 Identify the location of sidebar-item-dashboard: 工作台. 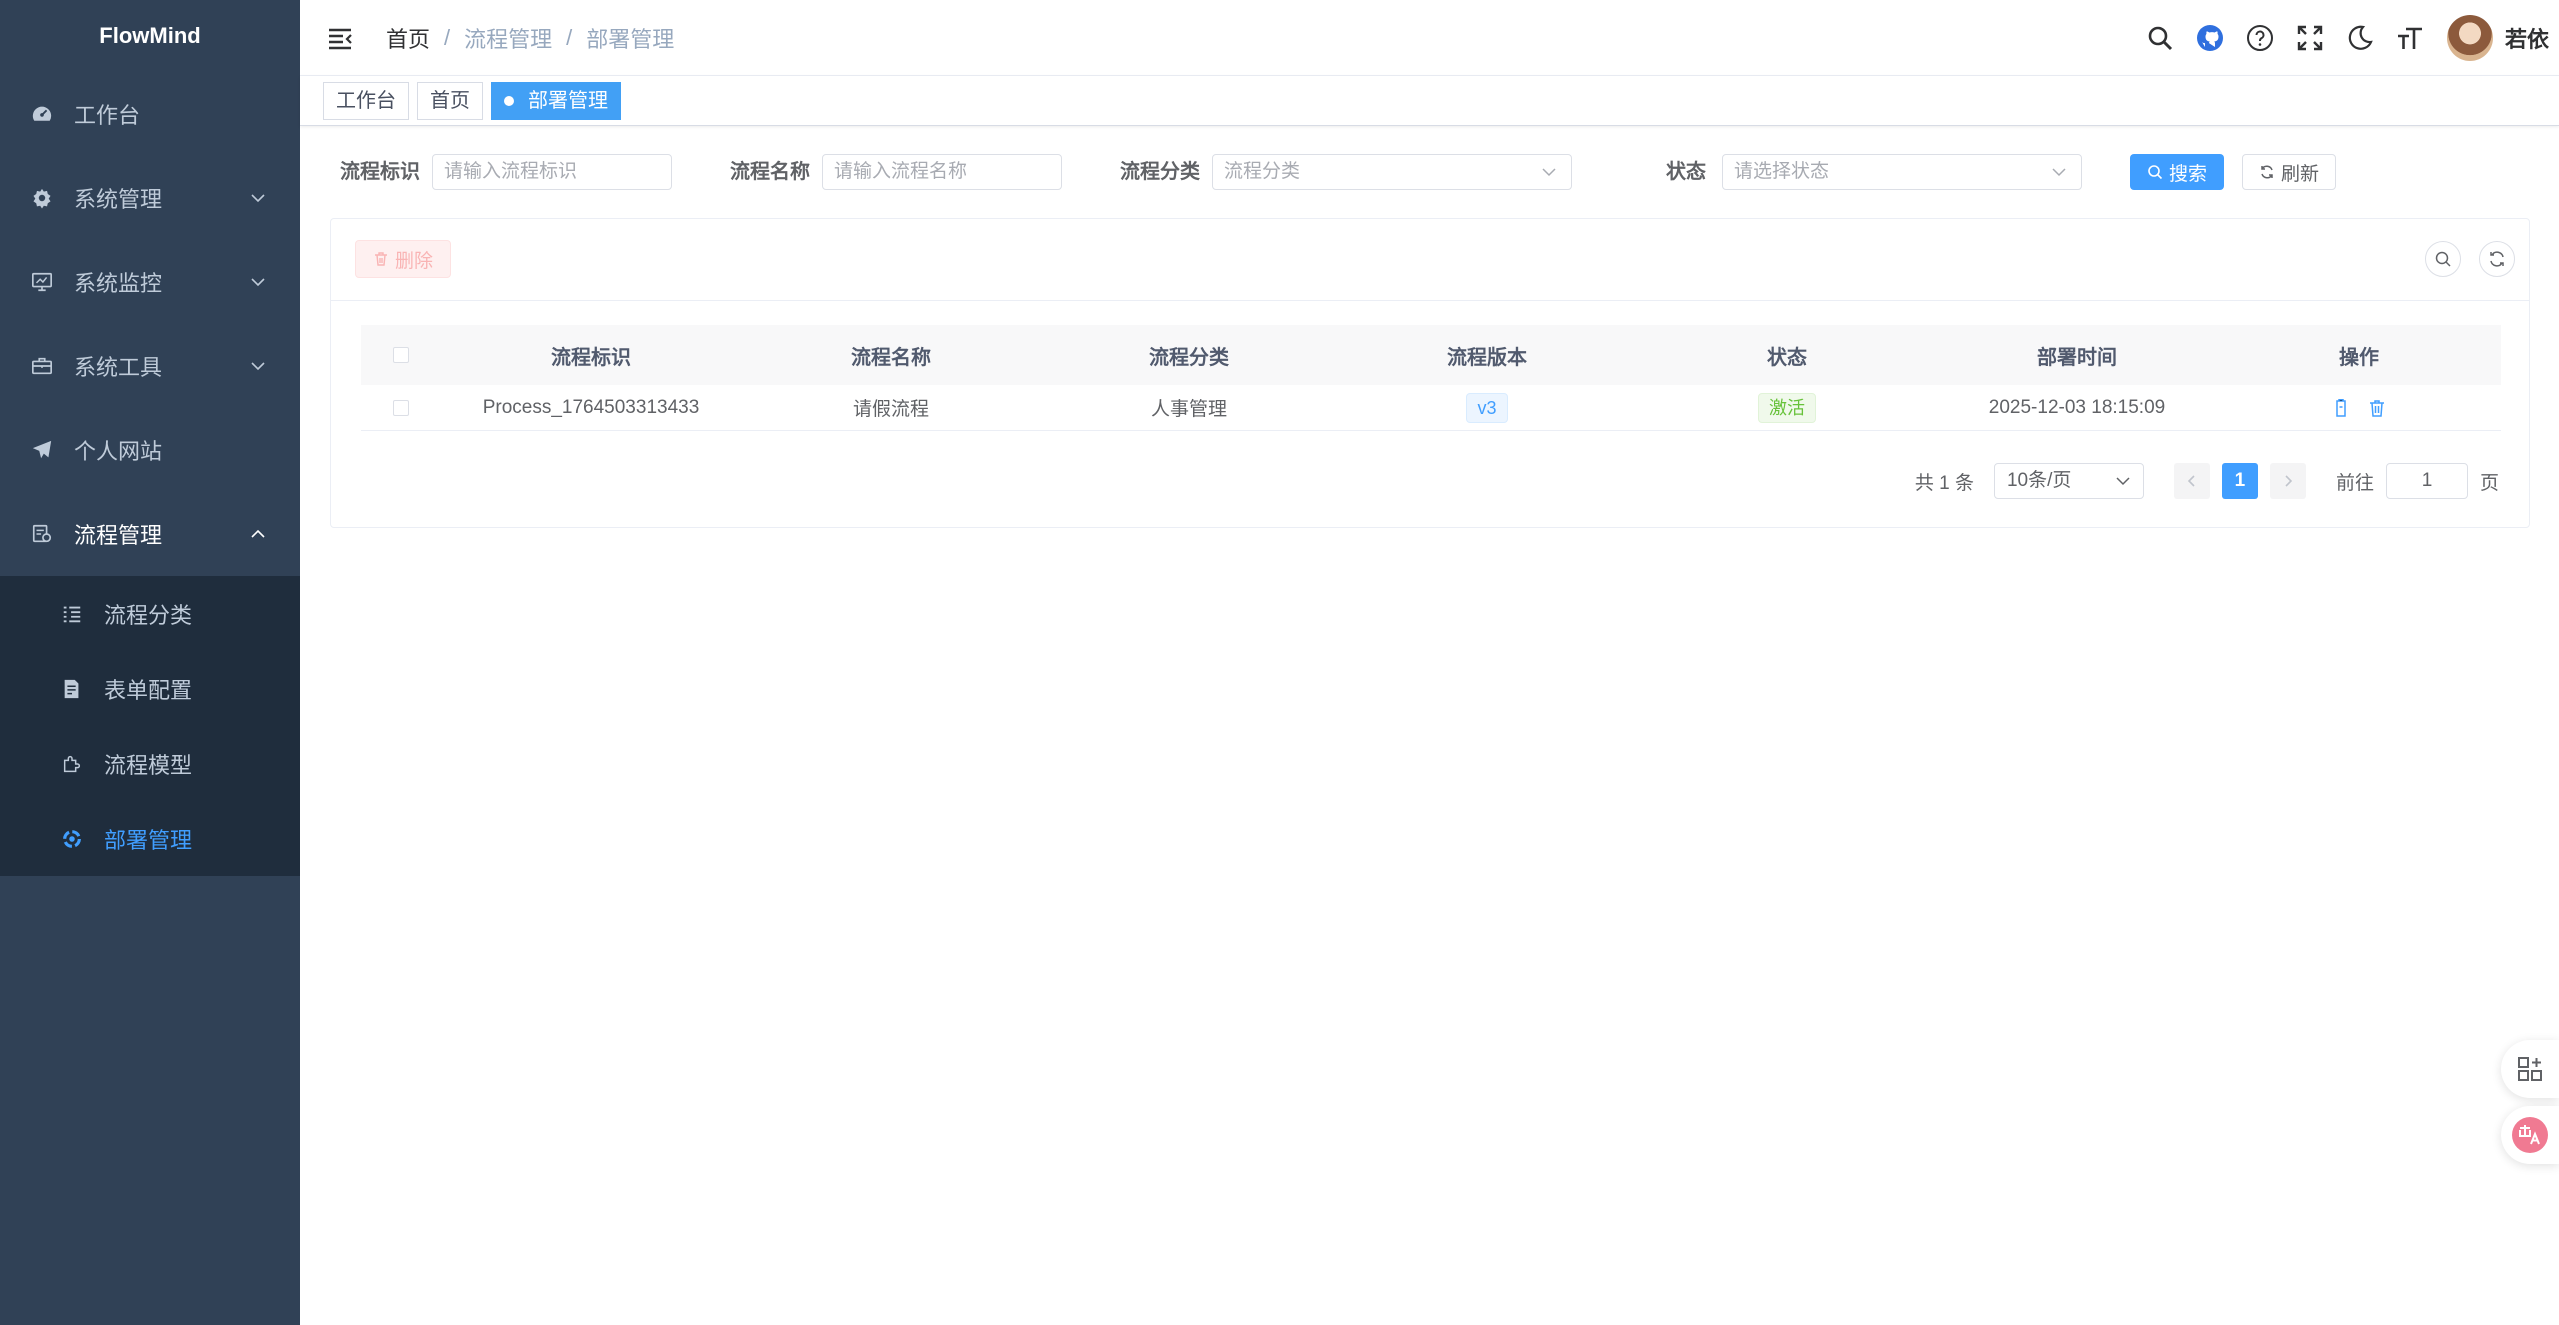
(150, 114).